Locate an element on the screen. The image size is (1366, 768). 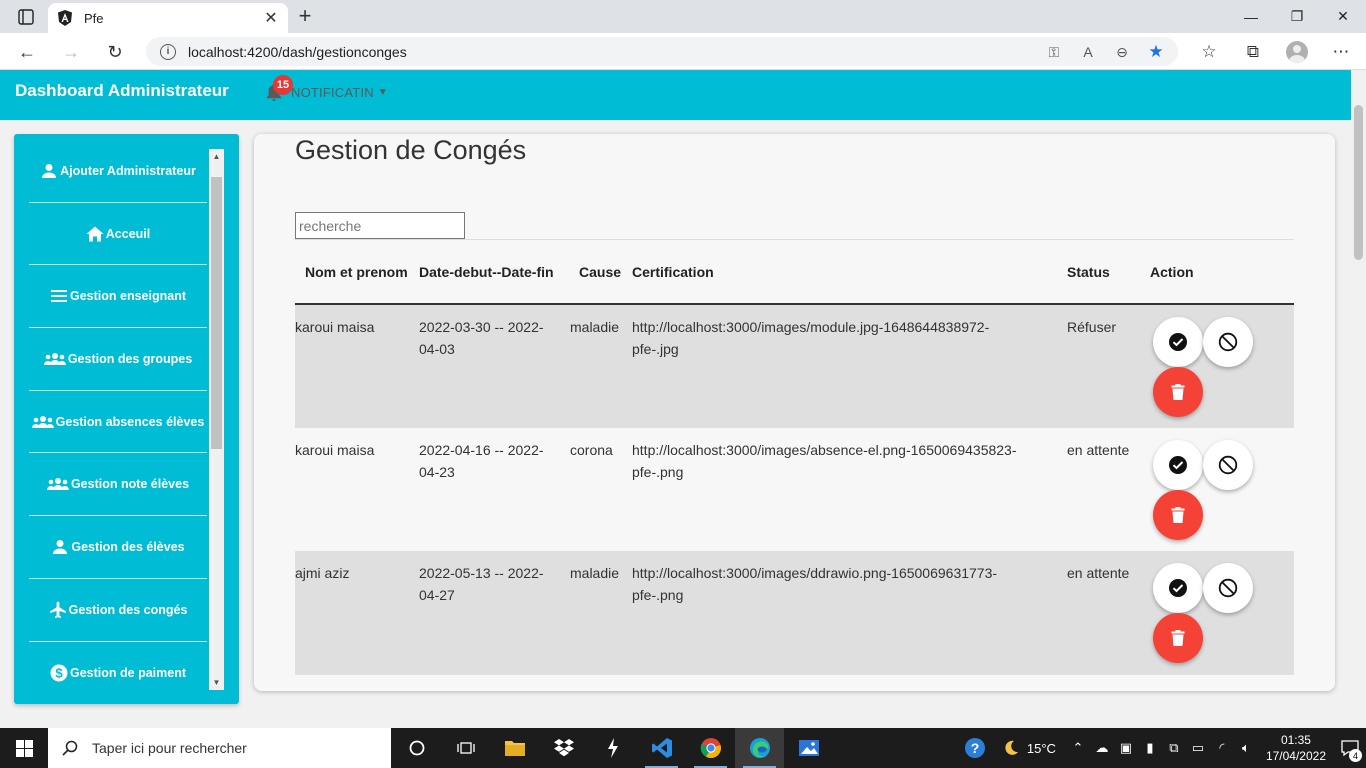
action-center-badge: 4 is located at coordinates (1355, 755).